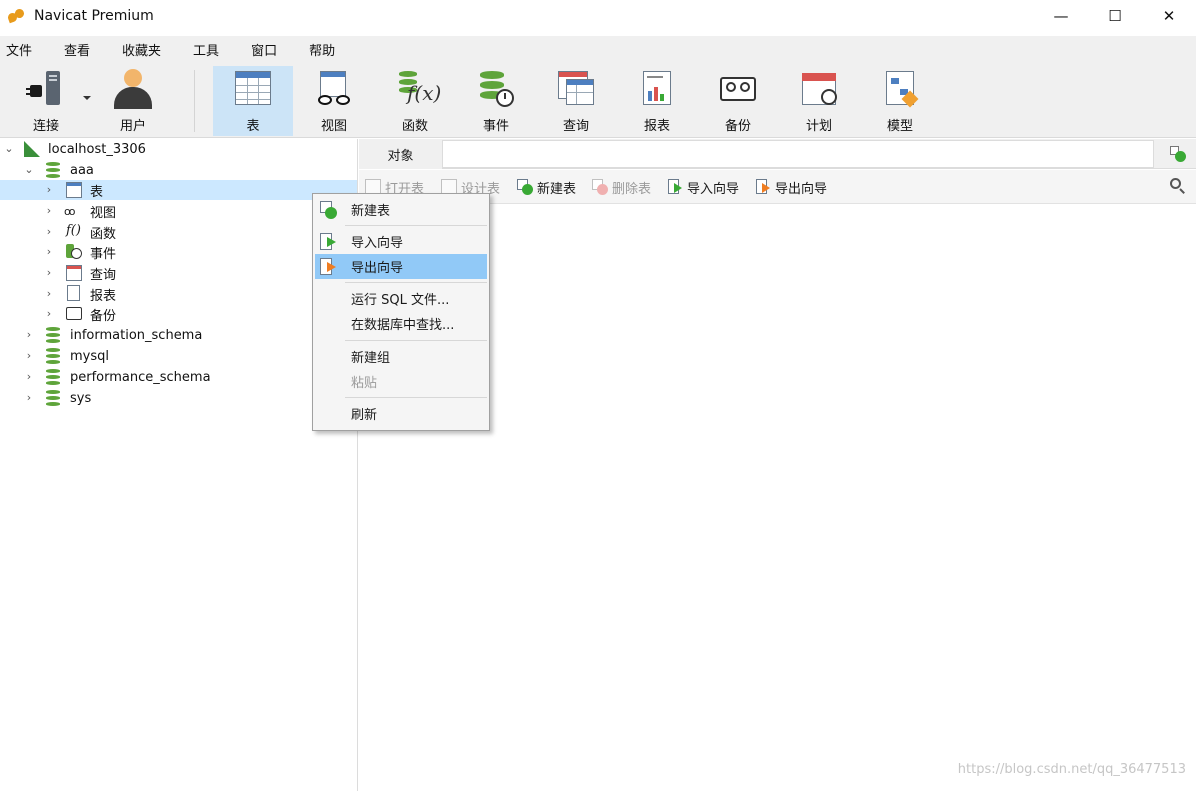  What do you see at coordinates (178, 314) in the screenshot?
I see `tree-item-backups: › 备份` at bounding box center [178, 314].